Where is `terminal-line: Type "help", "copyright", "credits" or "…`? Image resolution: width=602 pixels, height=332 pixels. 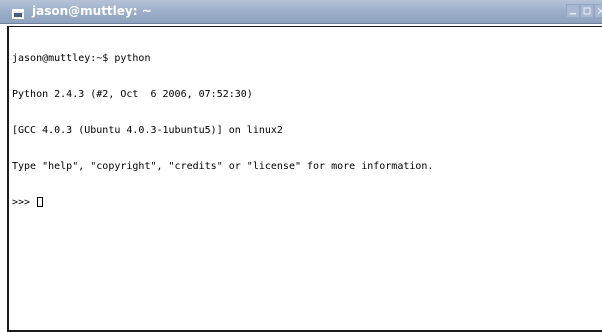 terminal-line: Type "help", "copyright", "credits" or "… is located at coordinates (223, 166).